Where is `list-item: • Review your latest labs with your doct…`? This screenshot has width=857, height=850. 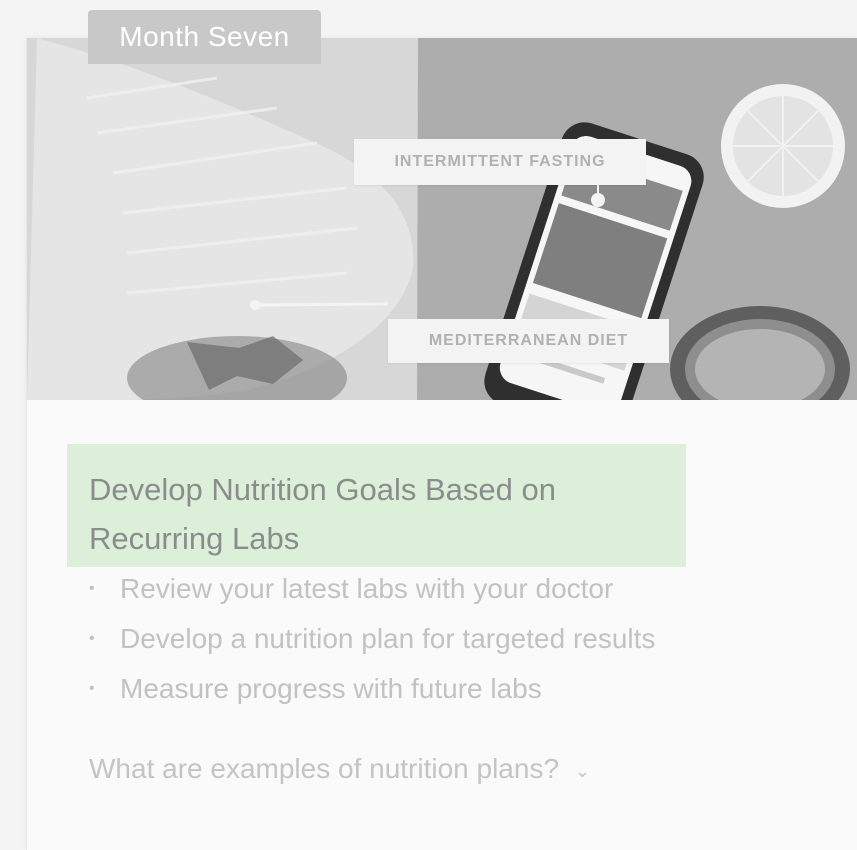
list-item: • Review your latest labs with your doct… is located at coordinates (372, 595).